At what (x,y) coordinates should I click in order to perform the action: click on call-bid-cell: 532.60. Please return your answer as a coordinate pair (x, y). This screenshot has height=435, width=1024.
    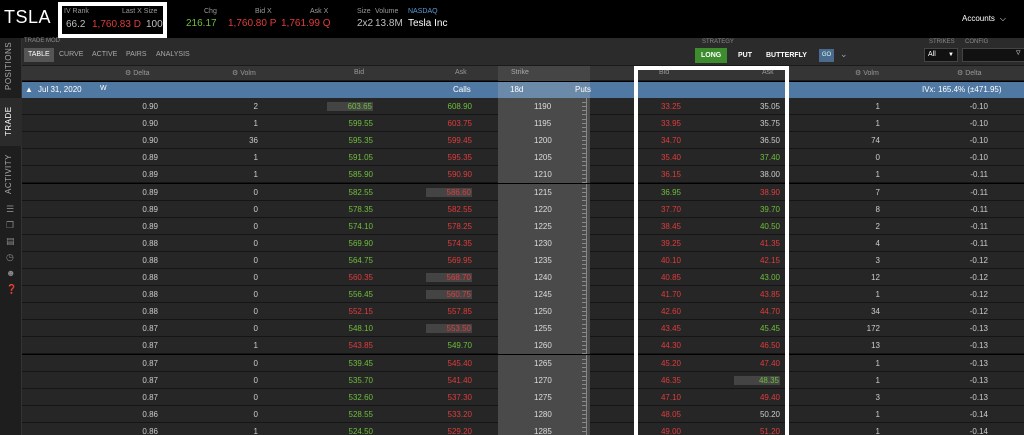
    Looking at the image, I should click on (350, 397).